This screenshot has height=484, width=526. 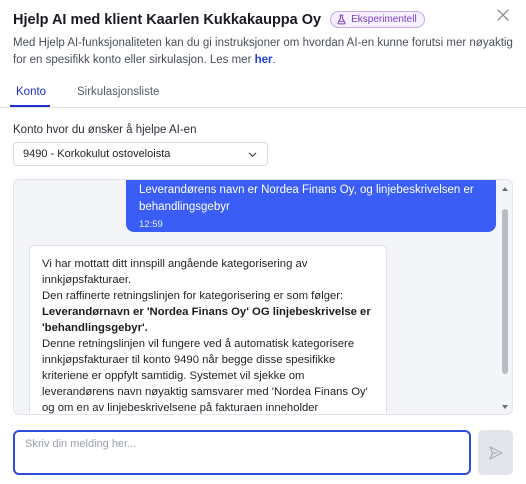 What do you see at coordinates (118, 92) in the screenshot?
I see `tab-sirkulasjonsliste: Sirkulasjonsliste` at bounding box center [118, 92].